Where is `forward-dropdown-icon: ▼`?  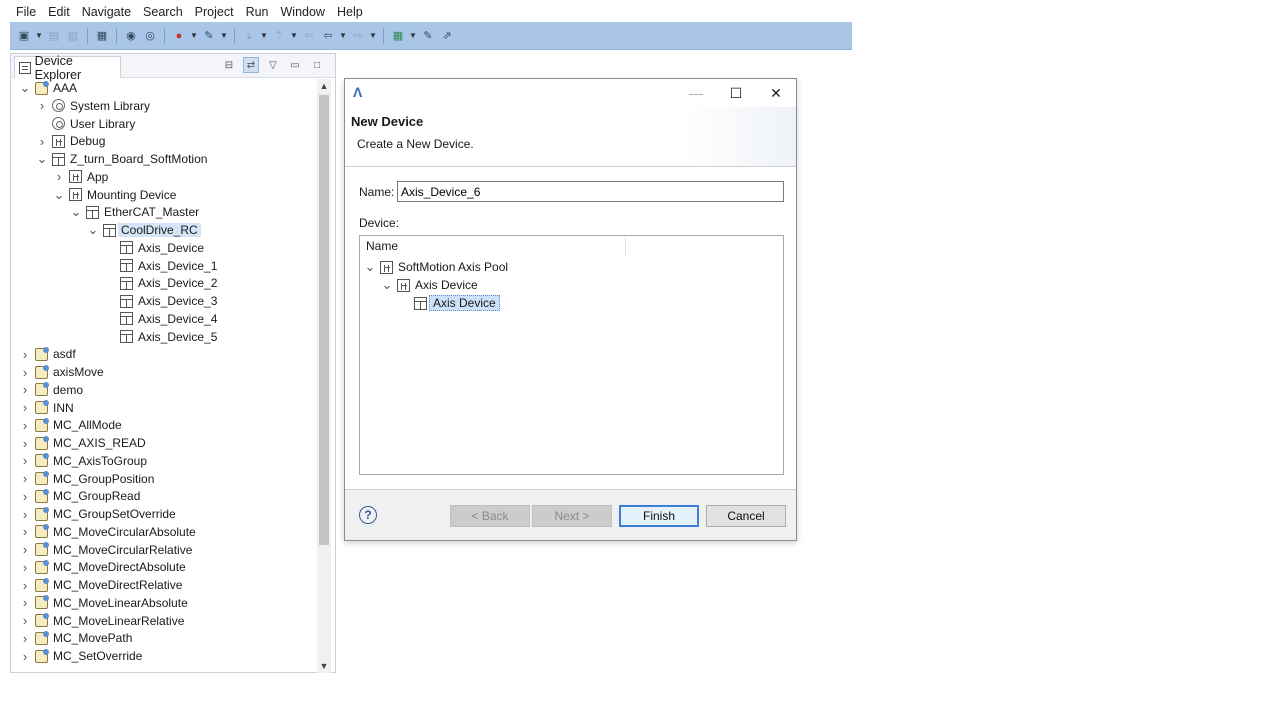
forward-dropdown-icon: ▼ is located at coordinates (373, 36).